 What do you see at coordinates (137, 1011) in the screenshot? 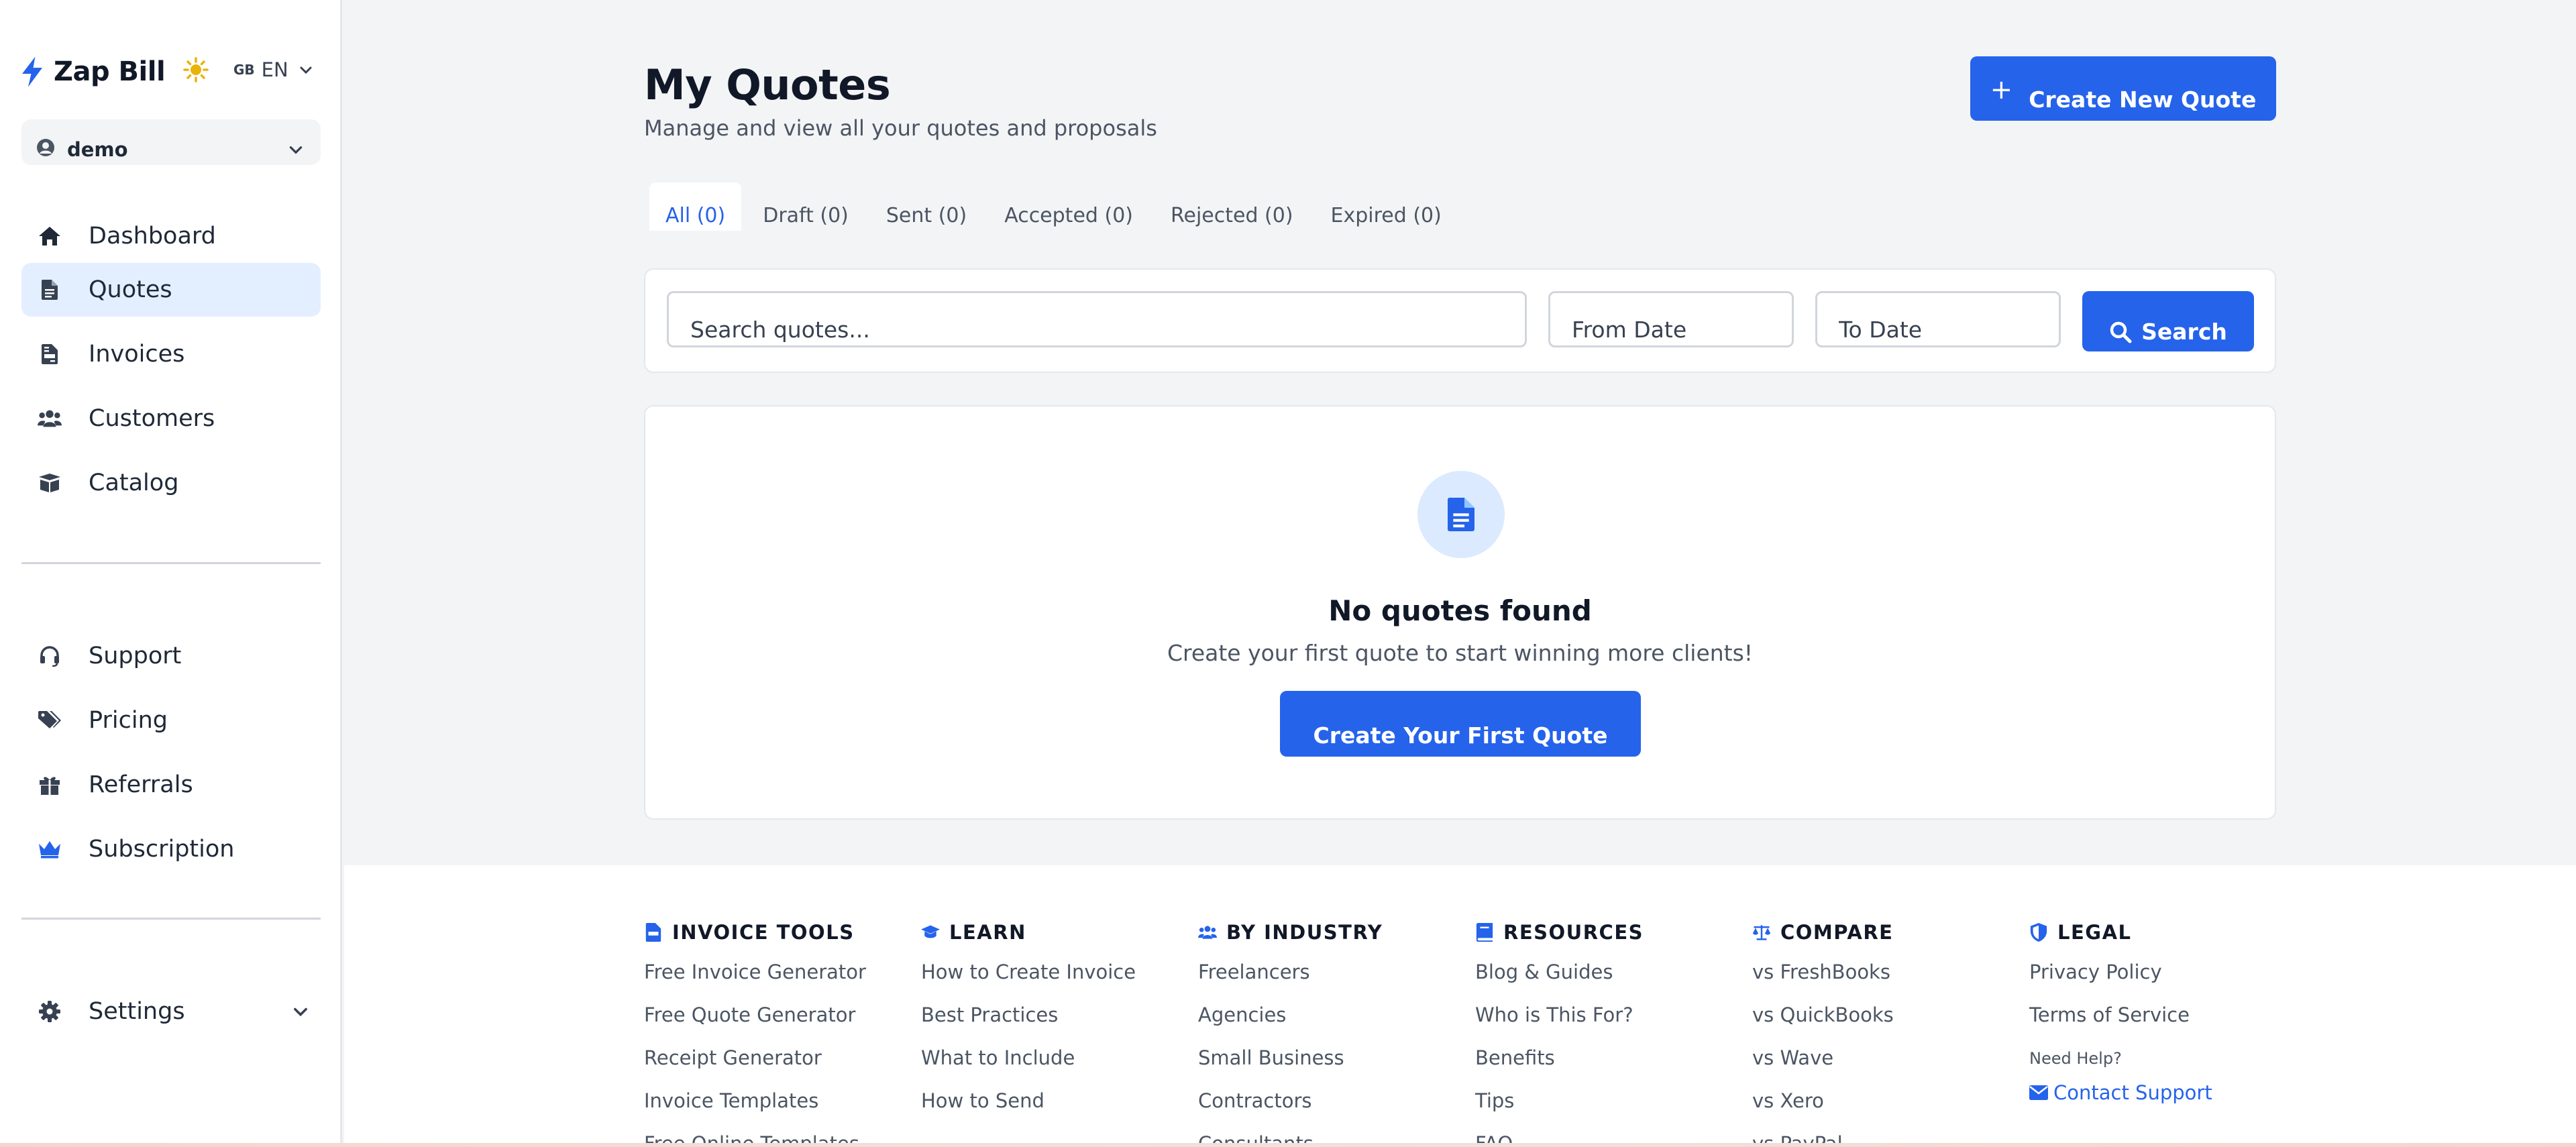
I see `sidebar-item-label: Settings` at bounding box center [137, 1011].